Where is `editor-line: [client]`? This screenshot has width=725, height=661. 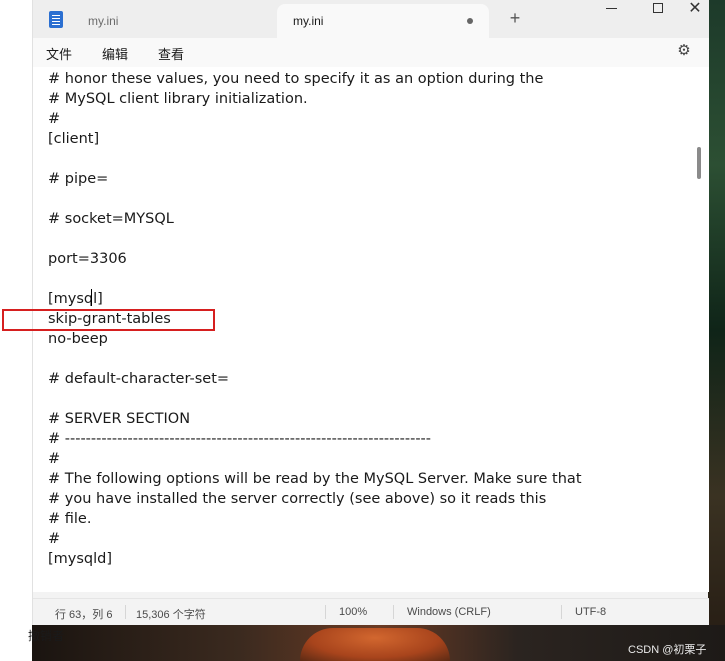
editor-line: [client] is located at coordinates (74, 139).